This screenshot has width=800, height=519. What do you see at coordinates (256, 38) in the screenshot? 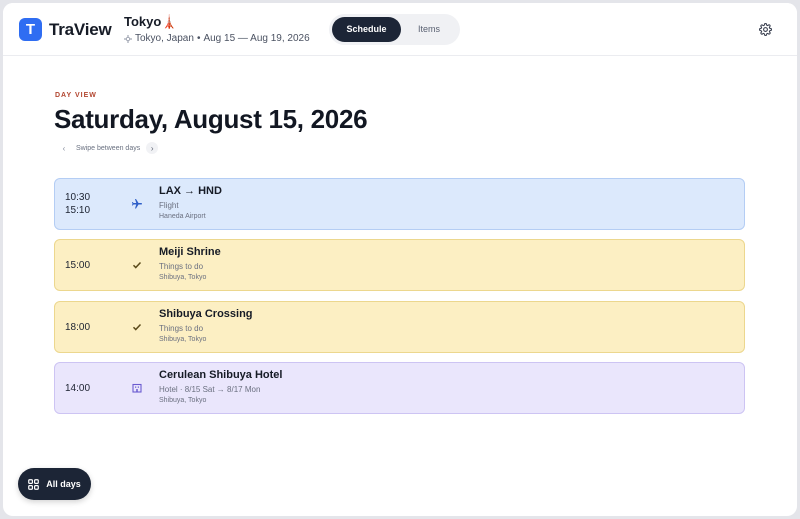
I see `trip-dates: Aug 15 — Aug 19, 2026` at bounding box center [256, 38].